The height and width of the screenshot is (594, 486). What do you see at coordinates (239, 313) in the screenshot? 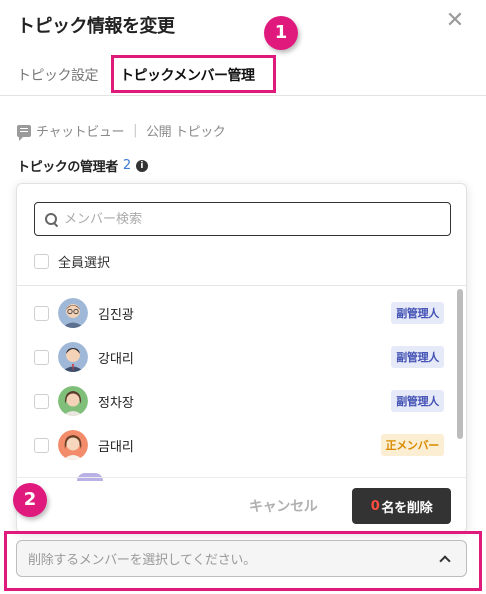
I see `member-row: 김진광 副管理人` at bounding box center [239, 313].